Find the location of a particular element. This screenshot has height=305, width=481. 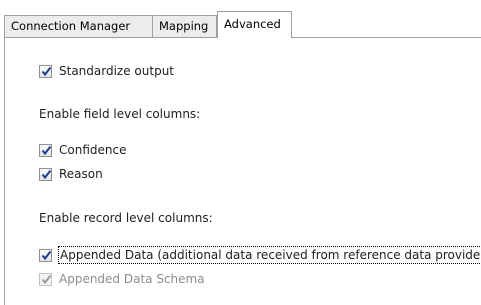

confidence-option: Confidence is located at coordinates (82, 150).